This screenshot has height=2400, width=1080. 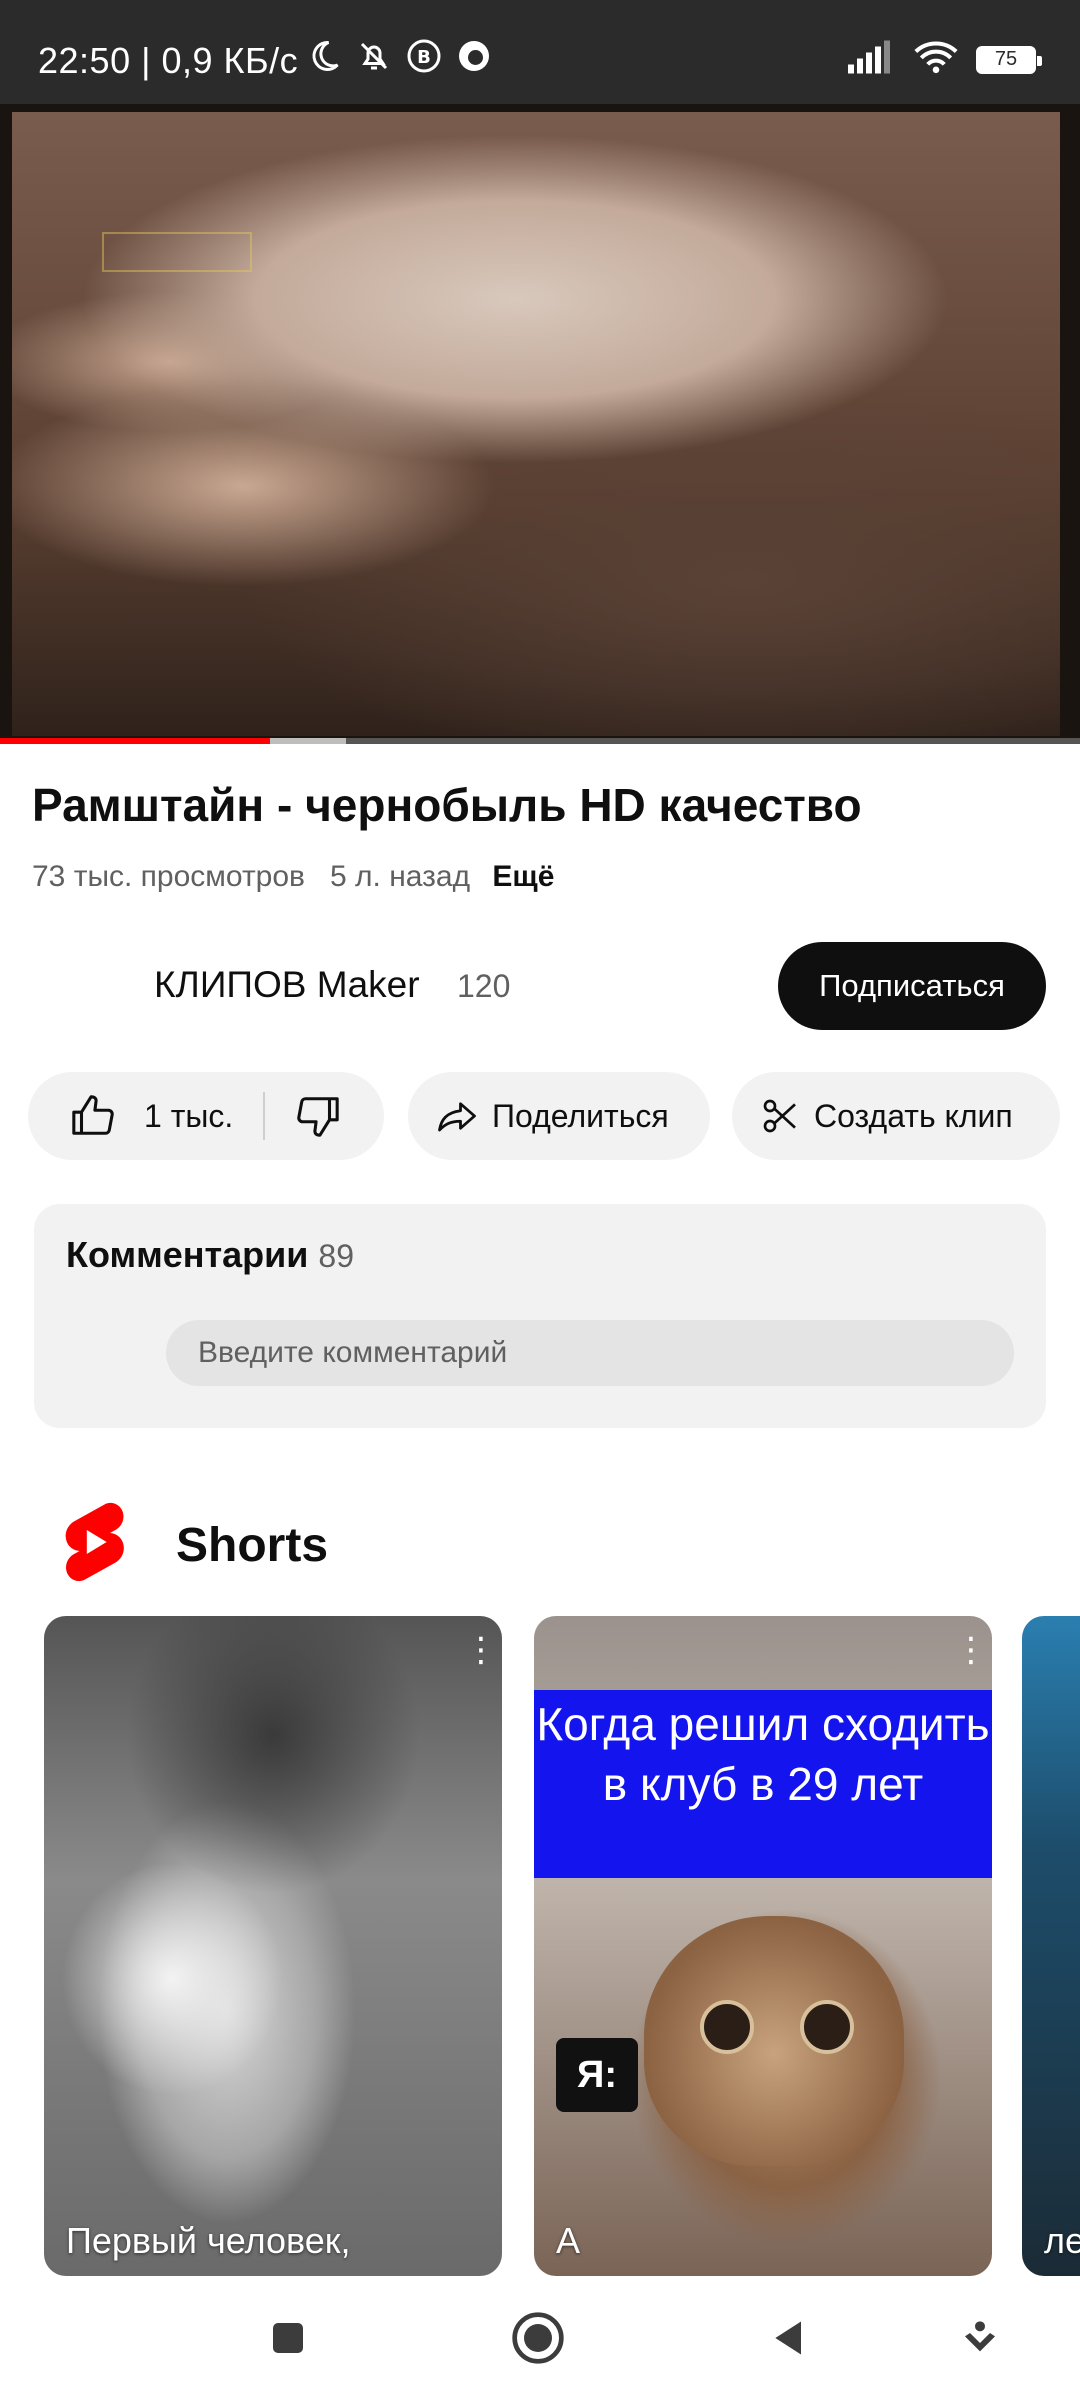 I want to click on thumbs-down-icon, so click(x=318, y=1116).